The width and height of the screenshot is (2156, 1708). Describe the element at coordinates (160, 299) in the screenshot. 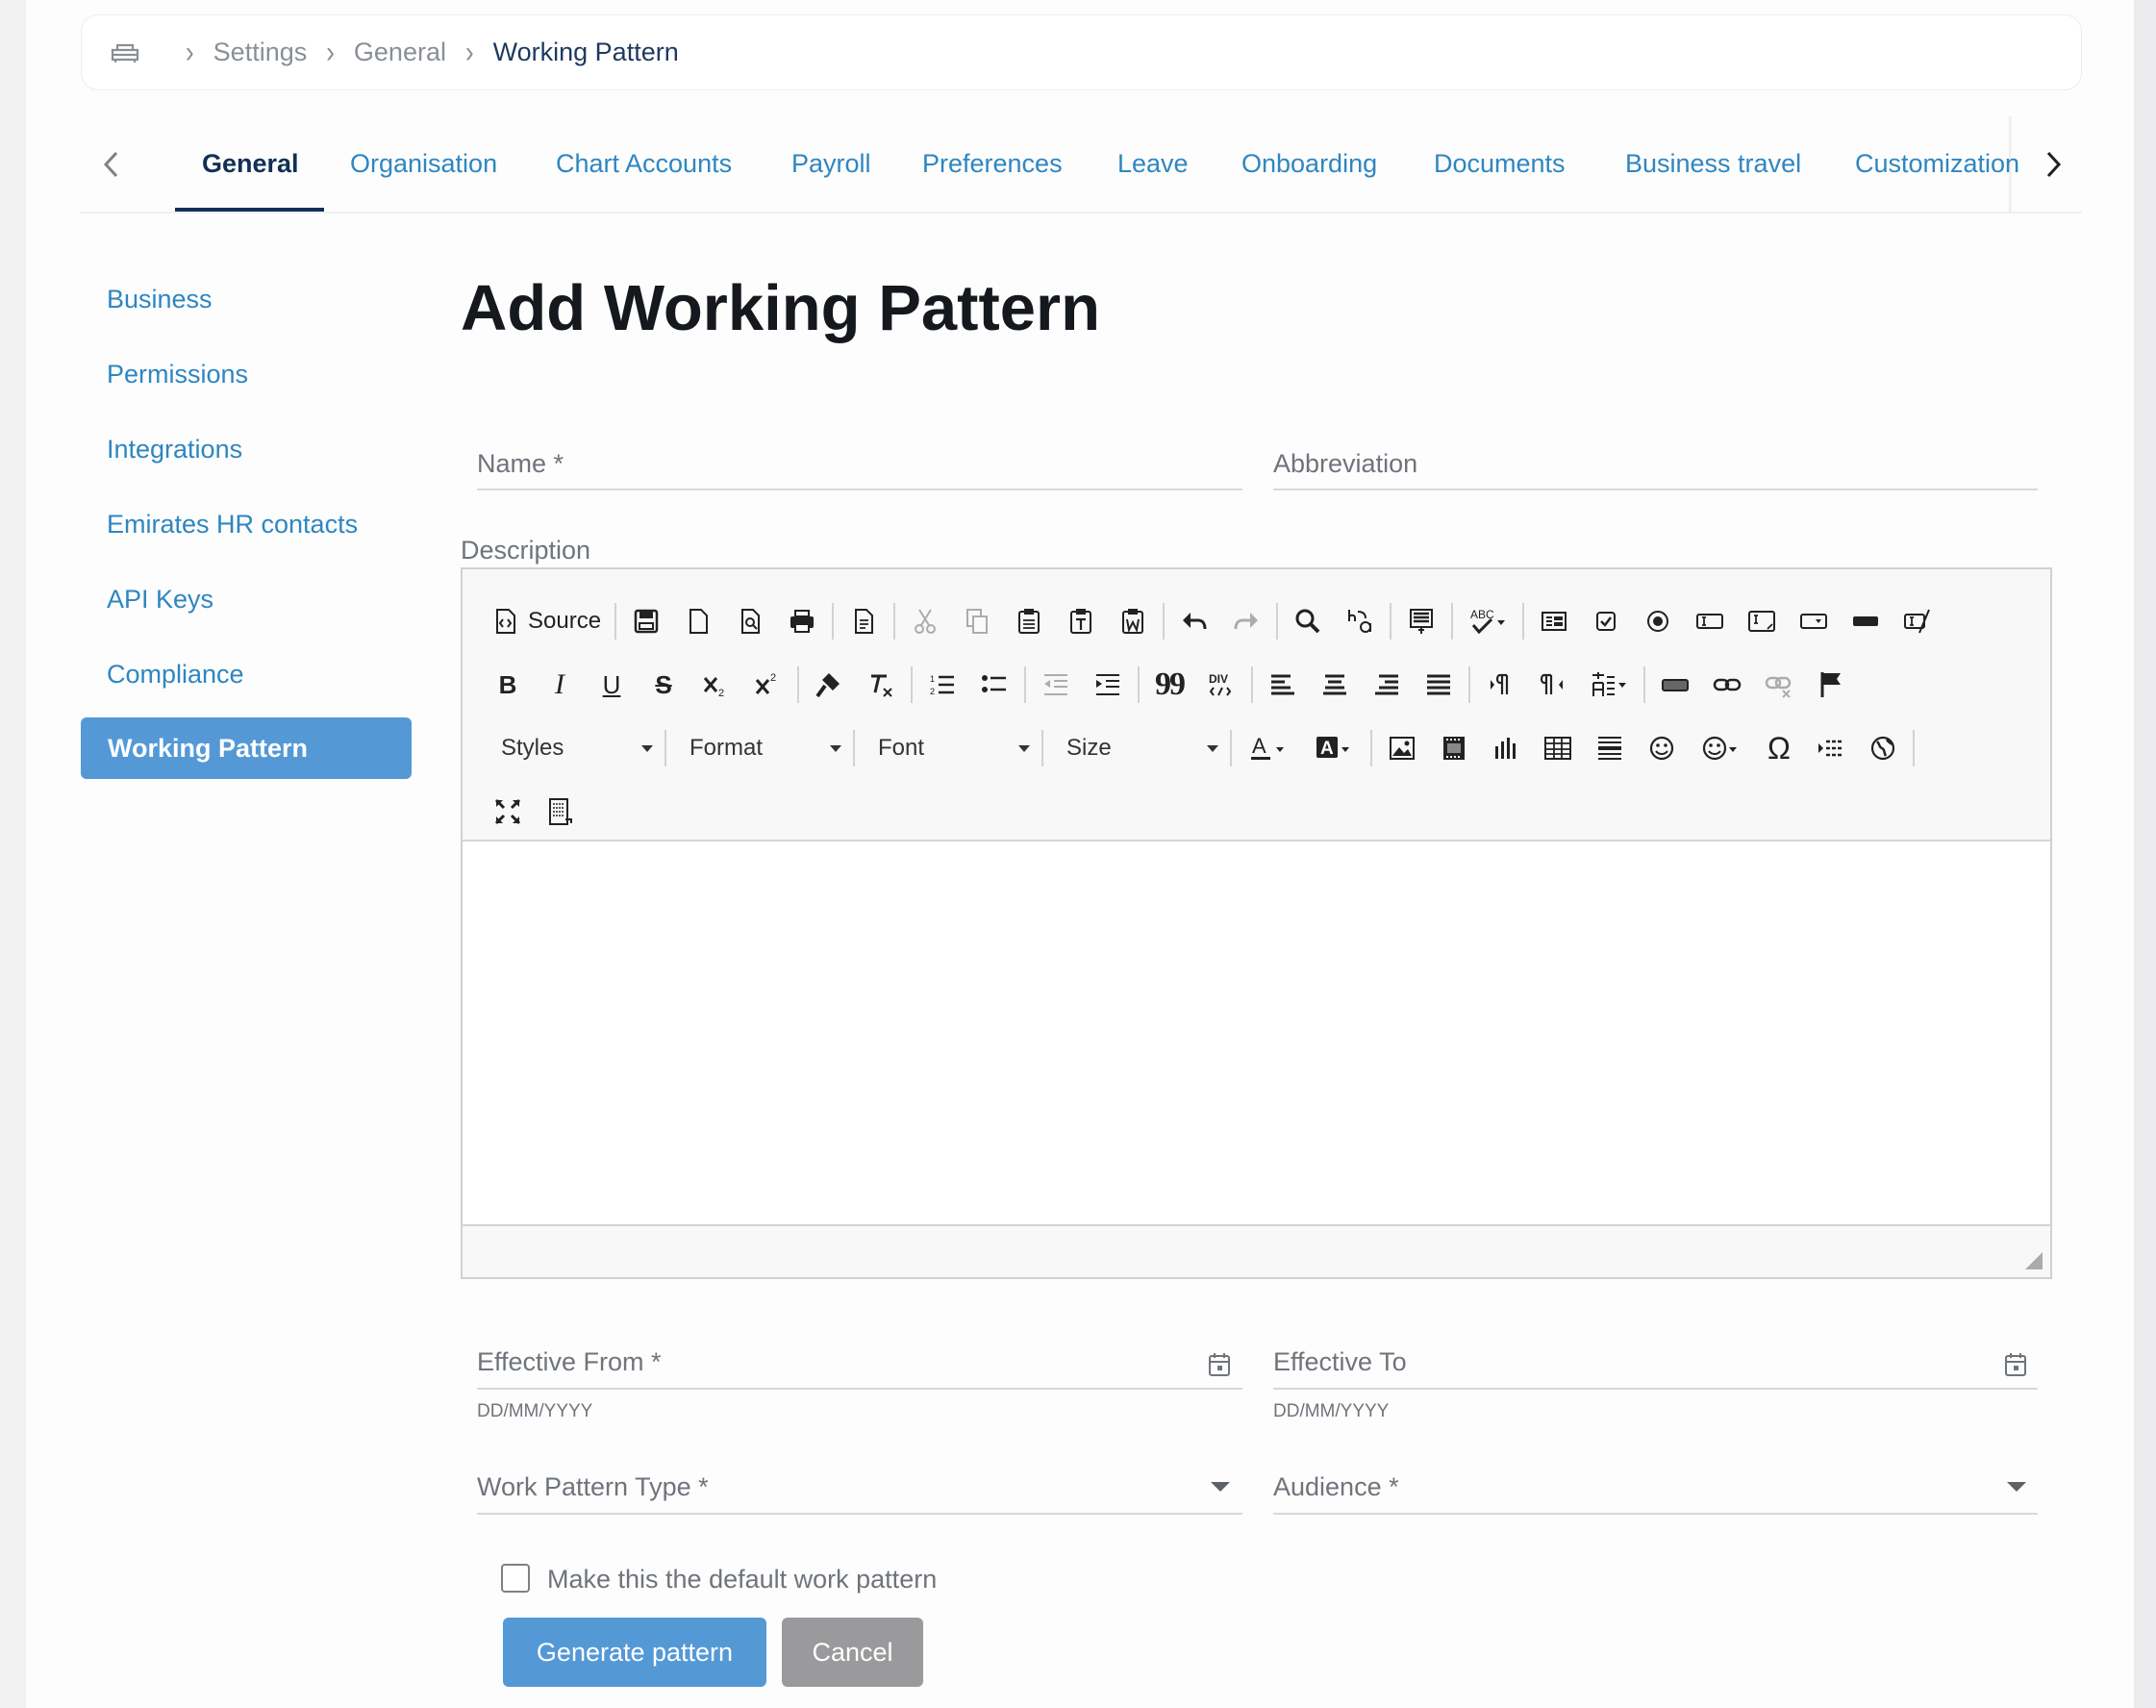

I see `sidebar-item-business: Business` at that location.